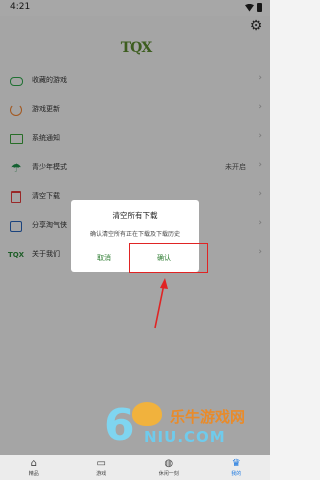 The height and width of the screenshot is (480, 320). What do you see at coordinates (104, 258) in the screenshot?
I see `cancel-button: 取消` at bounding box center [104, 258].